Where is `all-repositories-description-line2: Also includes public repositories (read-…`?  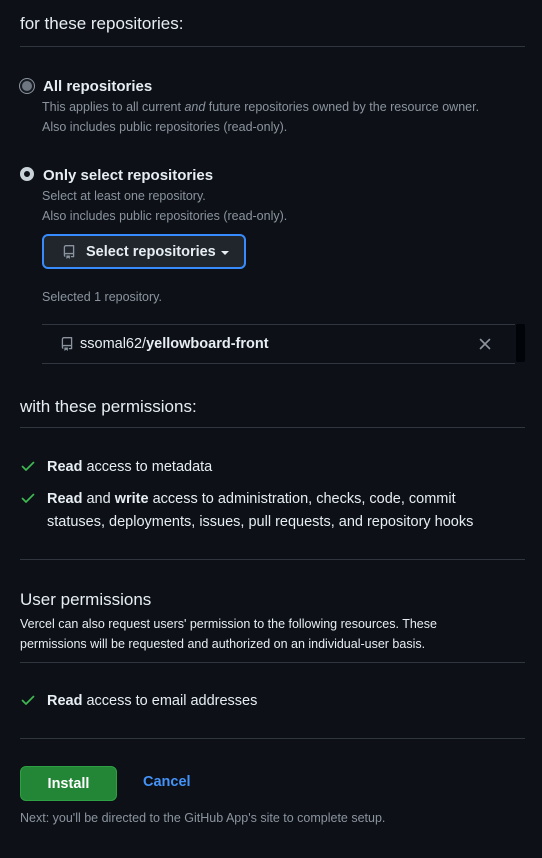
all-repositories-description-line2: Also includes public repositories (read-… is located at coordinates (165, 127).